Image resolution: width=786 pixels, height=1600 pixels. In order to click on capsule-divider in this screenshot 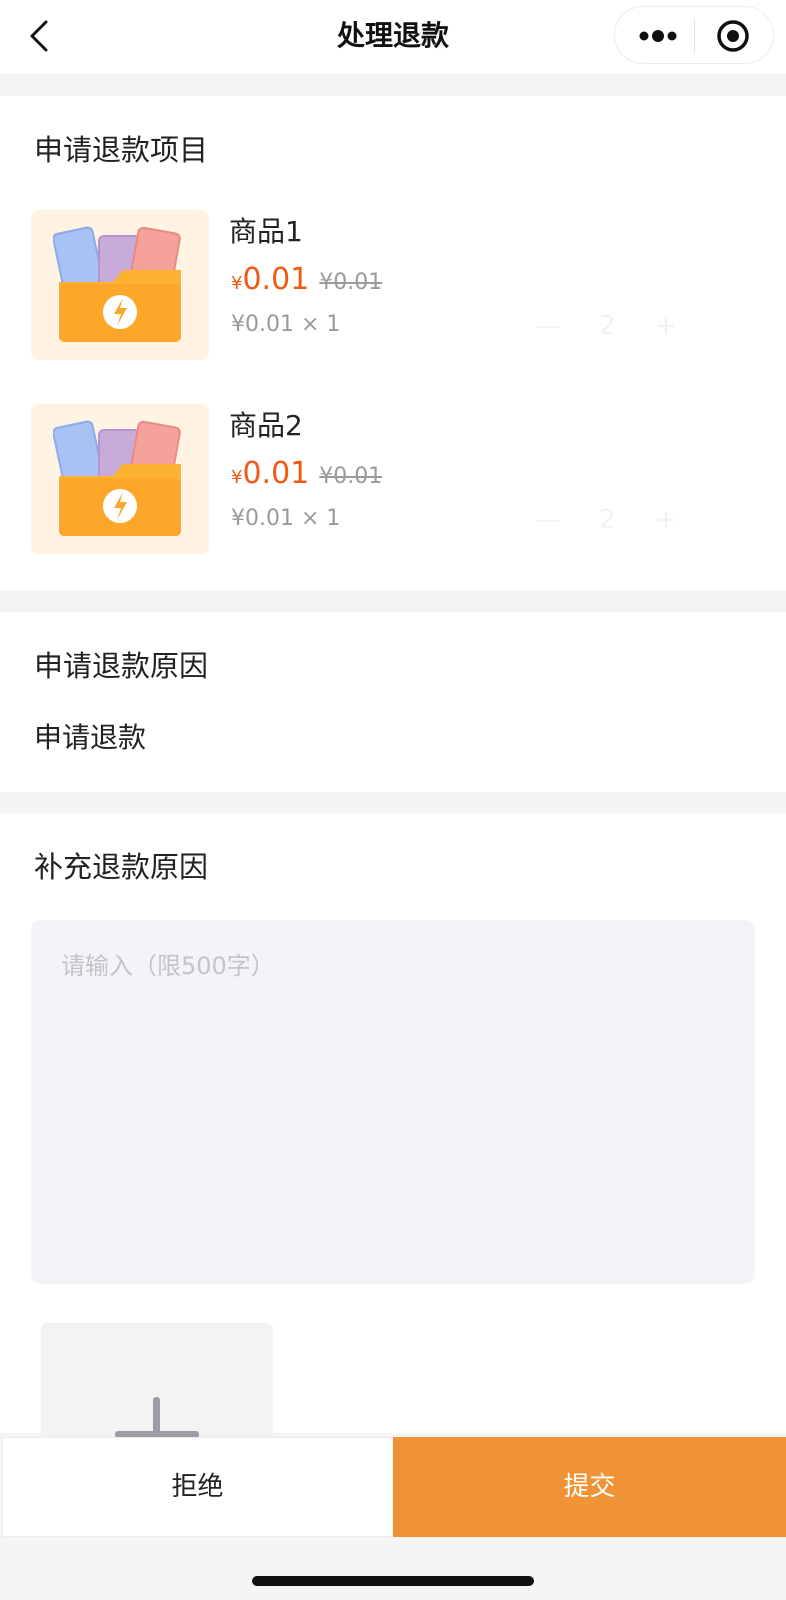, I will do `click(694, 36)`.